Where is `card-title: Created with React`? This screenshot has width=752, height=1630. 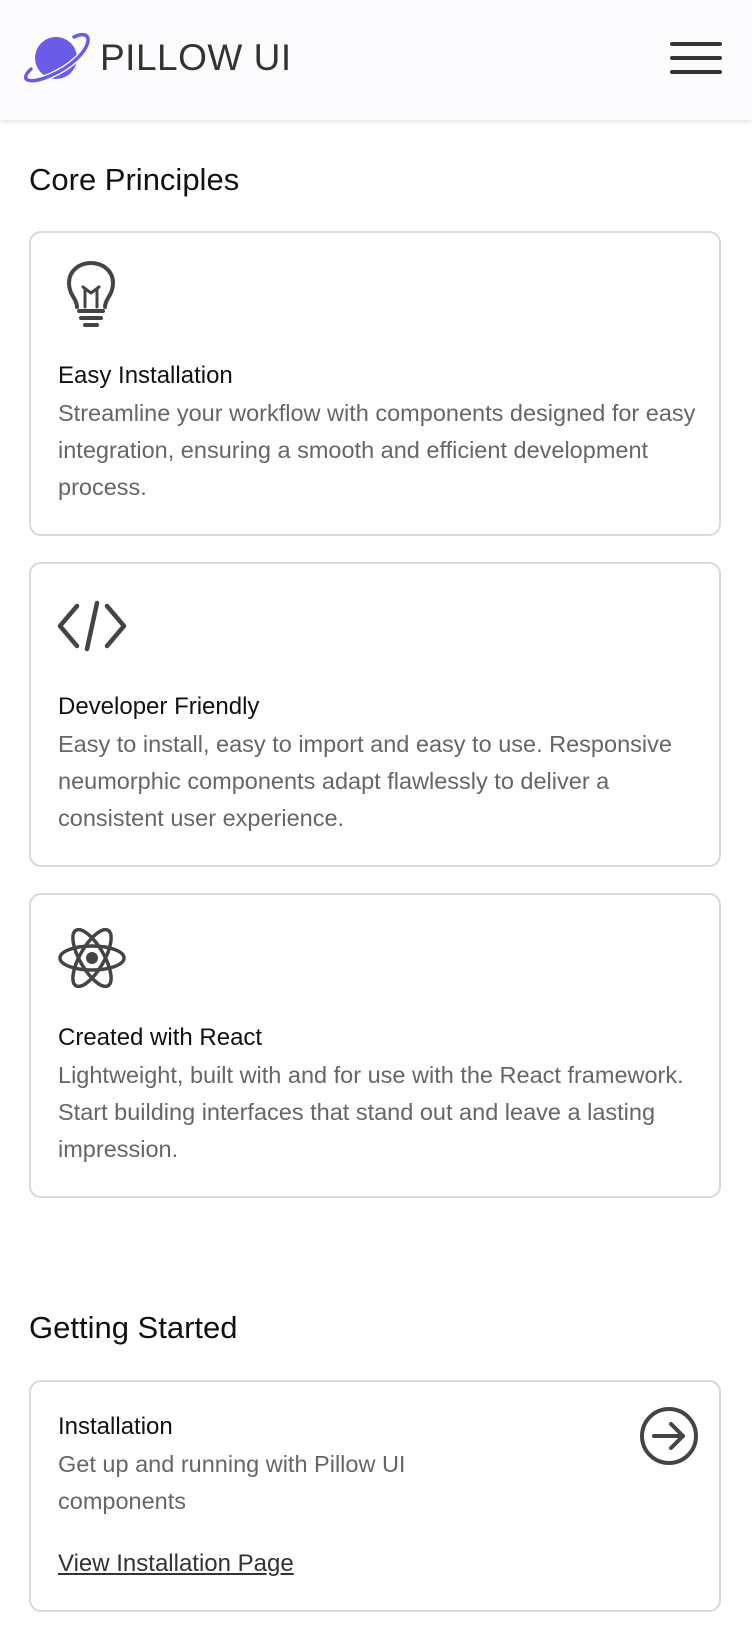 card-title: Created with React is located at coordinates (160, 1037).